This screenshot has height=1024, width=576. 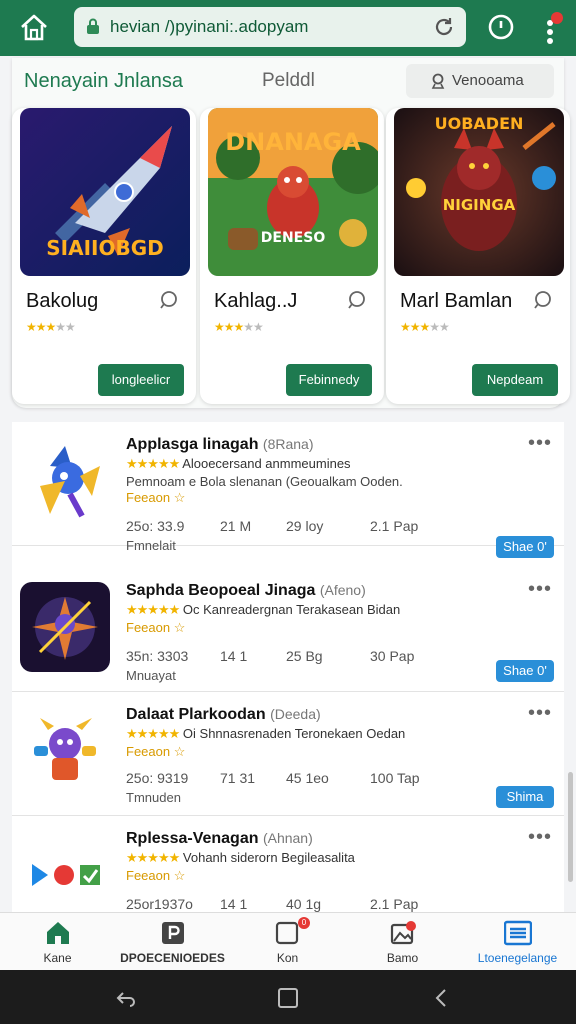 What do you see at coordinates (525, 797) in the screenshot?
I see `share-button: Shima` at bounding box center [525, 797].